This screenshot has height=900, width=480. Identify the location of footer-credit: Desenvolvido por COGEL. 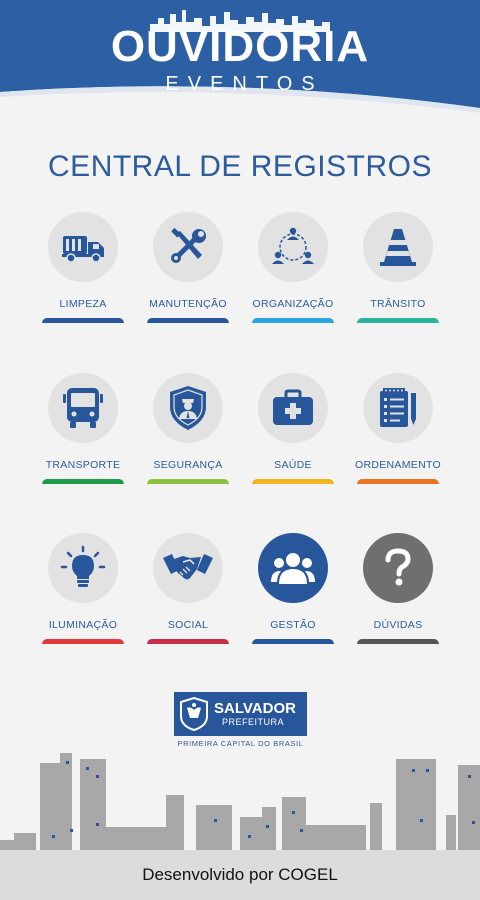
(240, 874).